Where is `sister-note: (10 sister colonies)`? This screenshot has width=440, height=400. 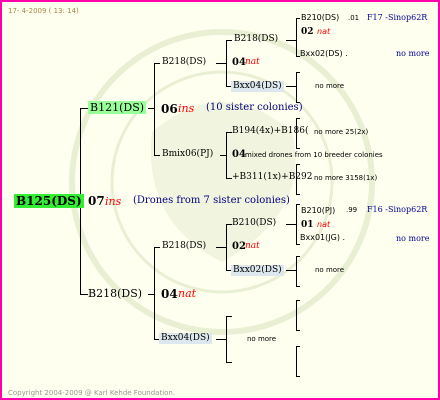 sister-note: (10 sister colonies) is located at coordinates (254, 107).